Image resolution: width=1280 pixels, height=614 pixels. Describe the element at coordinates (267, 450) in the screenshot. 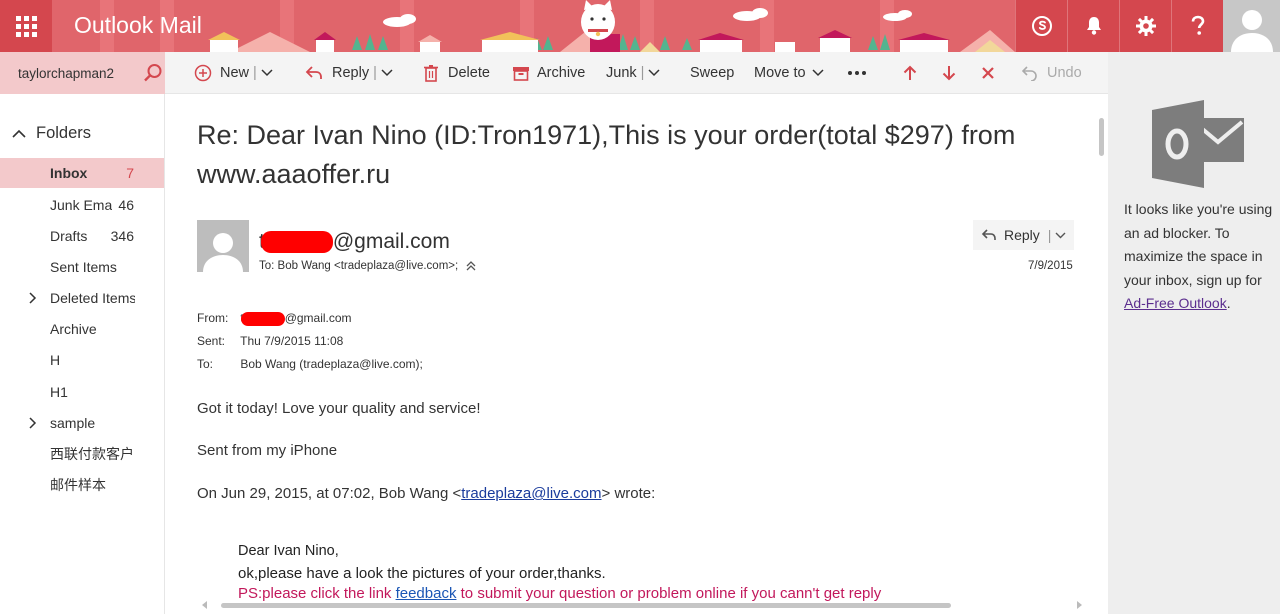

I see `body-line-2: Sent from my iPhone` at that location.